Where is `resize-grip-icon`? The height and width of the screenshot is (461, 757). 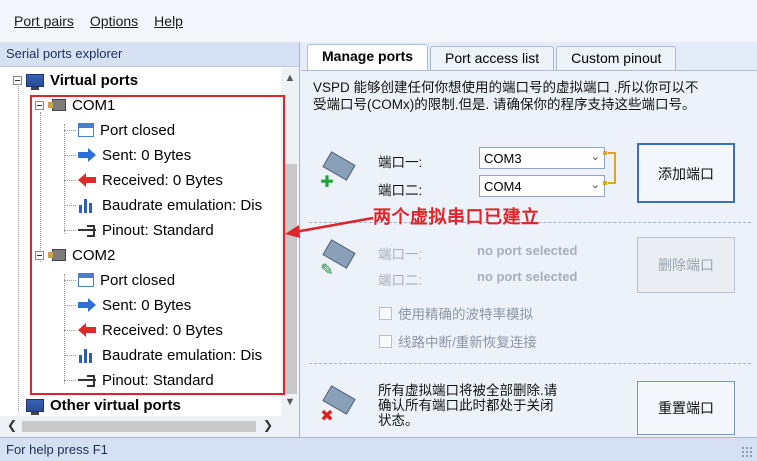
resize-grip-icon is located at coordinates (747, 452).